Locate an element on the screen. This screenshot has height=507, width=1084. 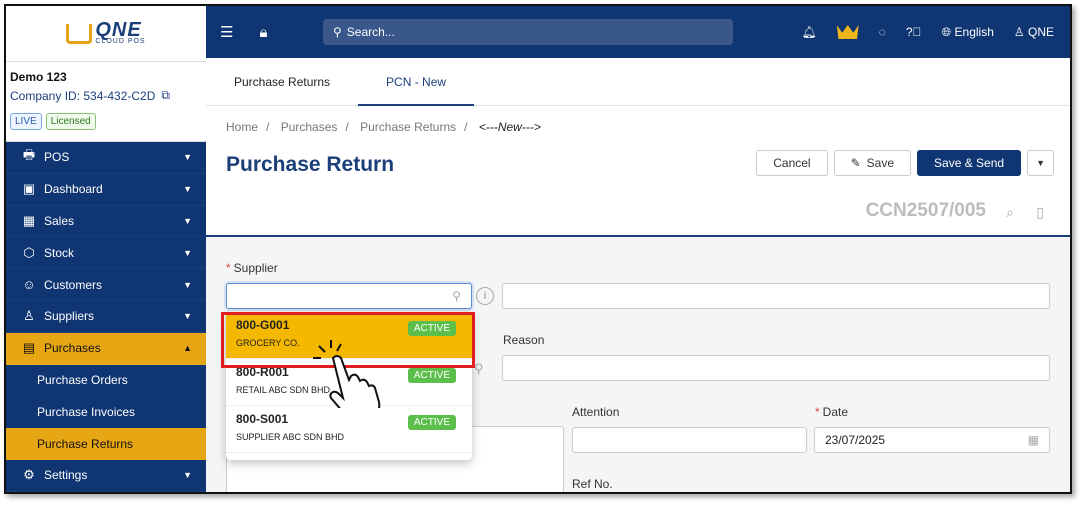
help-icon: ?⃝ is located at coordinates (914, 32).